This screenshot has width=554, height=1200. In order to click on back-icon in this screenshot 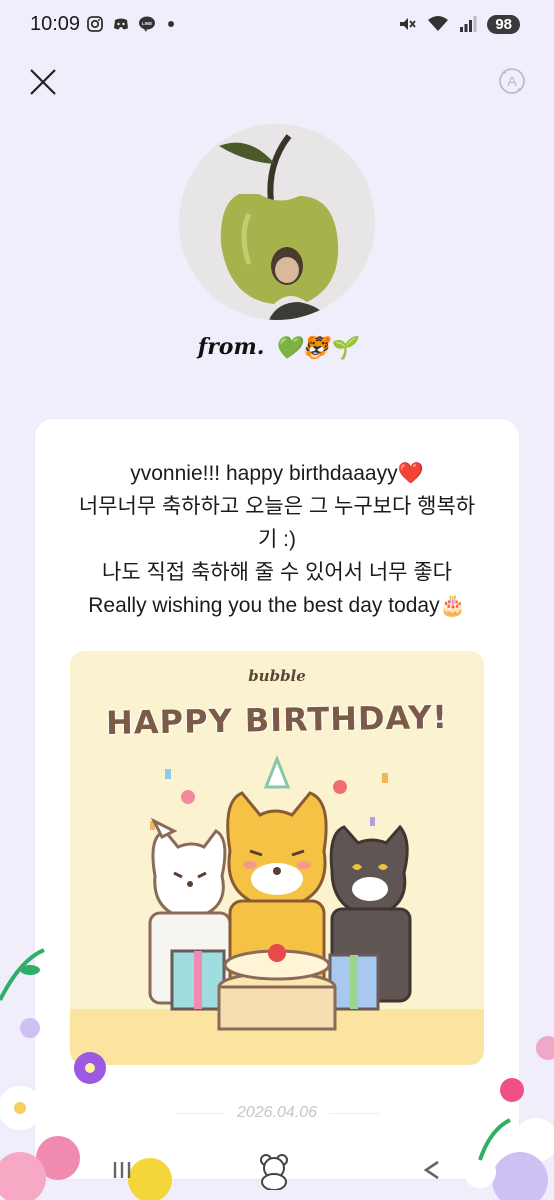, I will do `click(432, 1170)`.